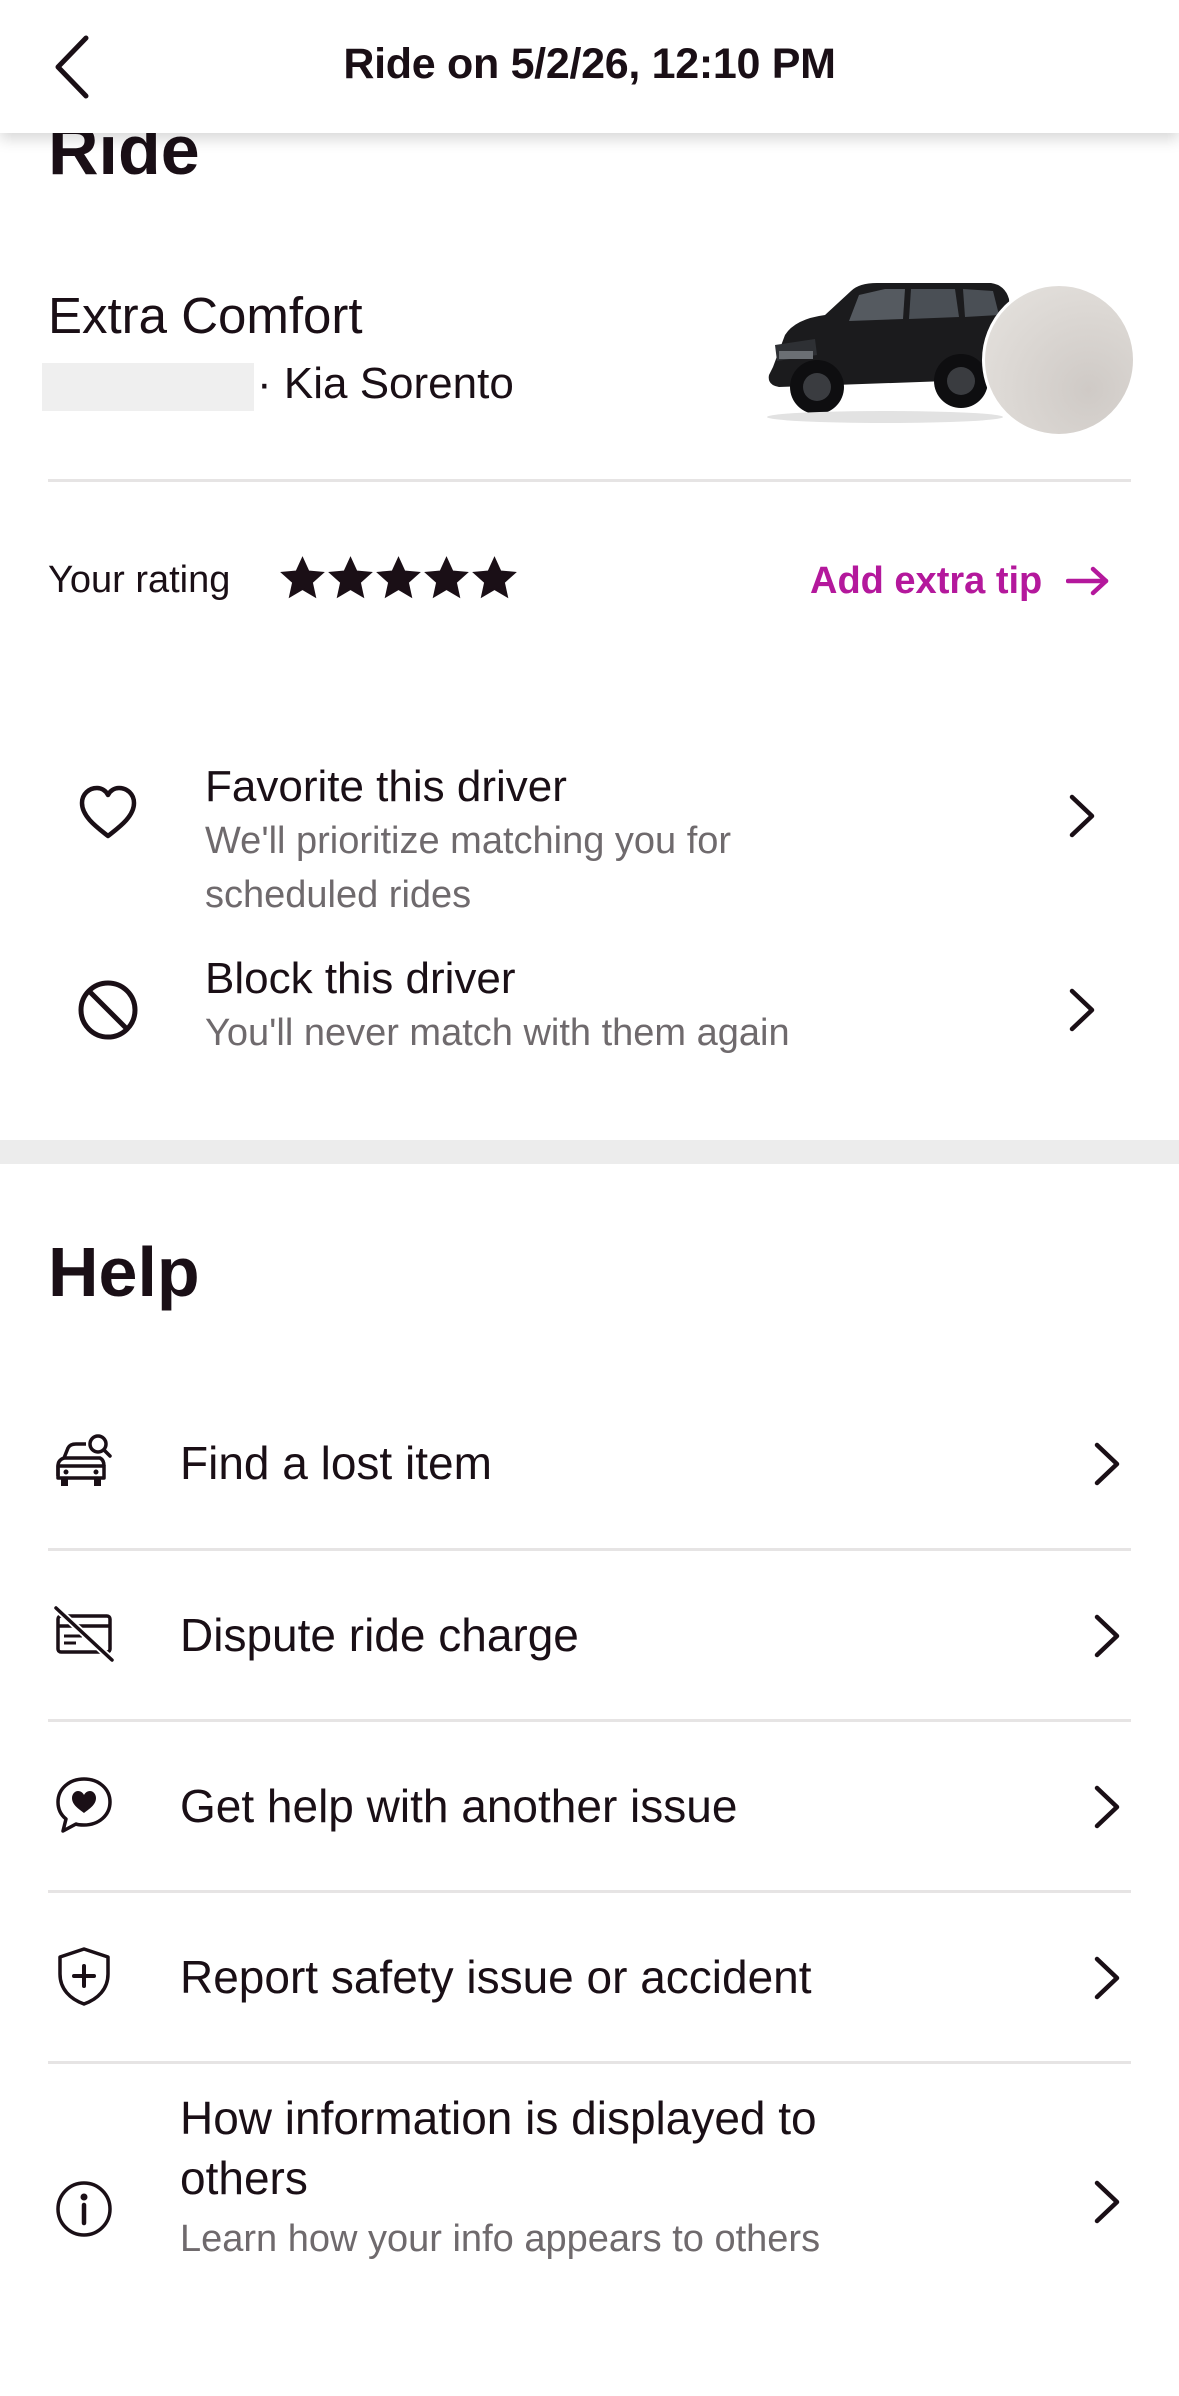 The height and width of the screenshot is (2396, 1179). What do you see at coordinates (84, 1460) in the screenshot?
I see `car-search-icon` at bounding box center [84, 1460].